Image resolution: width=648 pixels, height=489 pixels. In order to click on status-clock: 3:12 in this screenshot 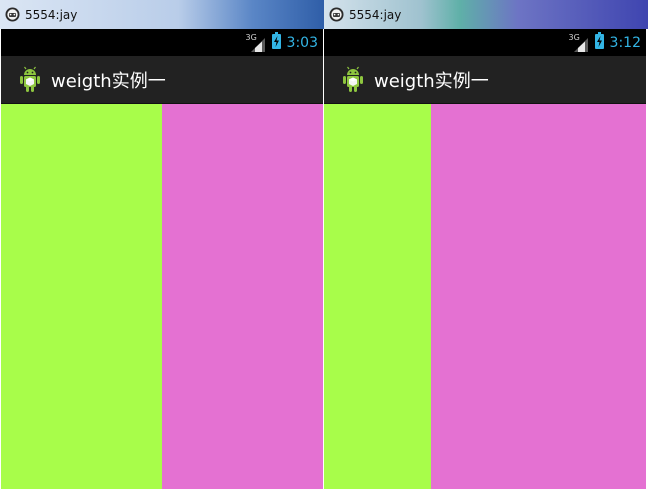, I will do `click(625, 42)`.